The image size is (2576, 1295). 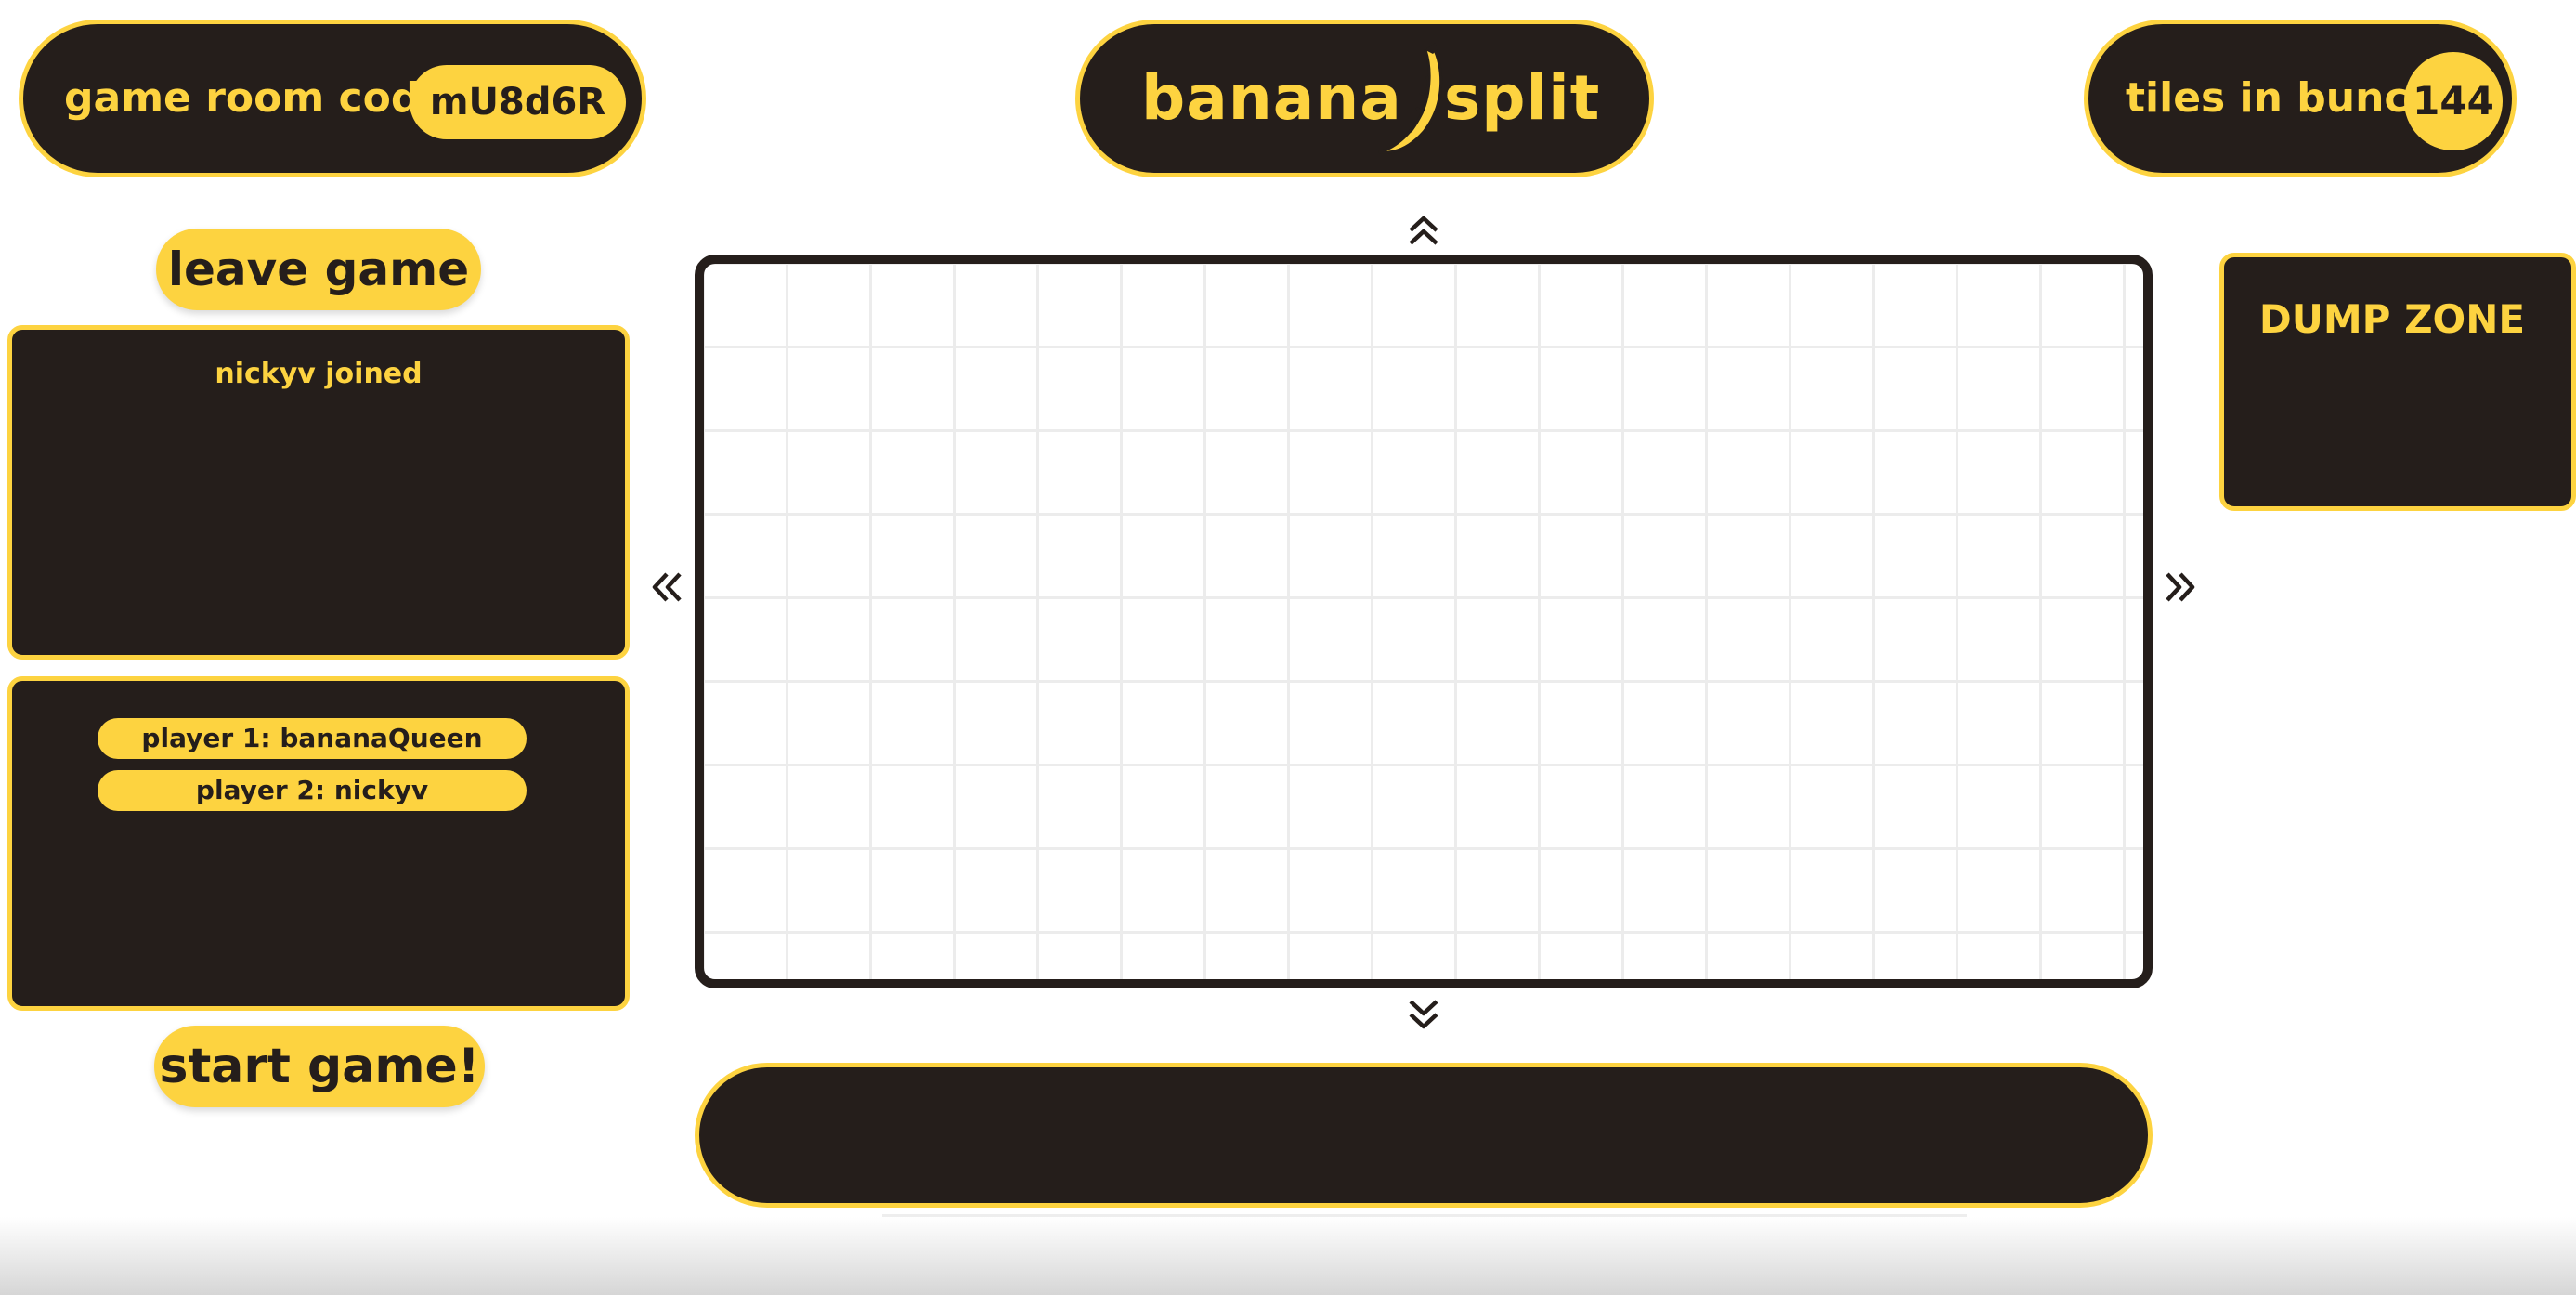 What do you see at coordinates (319, 843) in the screenshot?
I see `players-panel: player 1: bananaQueen player 2: nickyv` at bounding box center [319, 843].